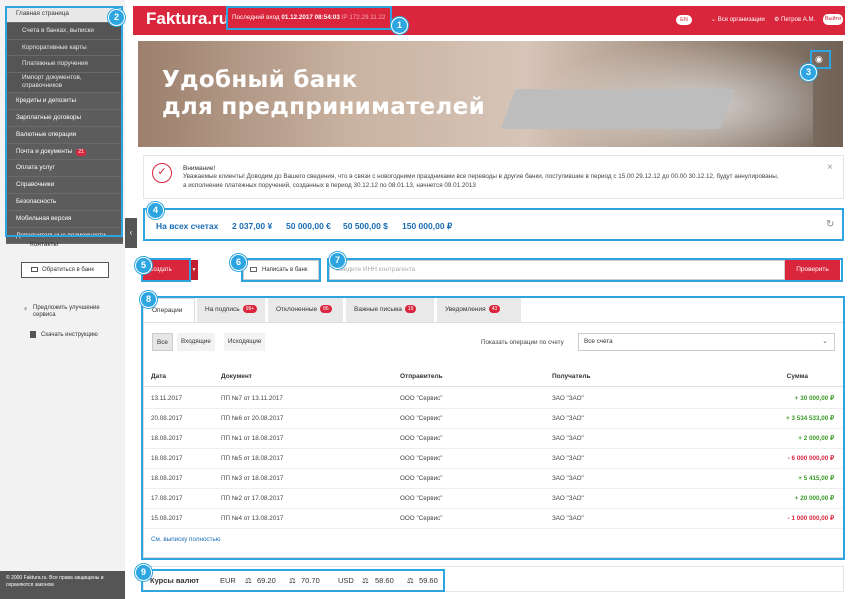 The height and width of the screenshot is (599, 865). I want to click on banner-line-1: Удобный банк, so click(260, 80).